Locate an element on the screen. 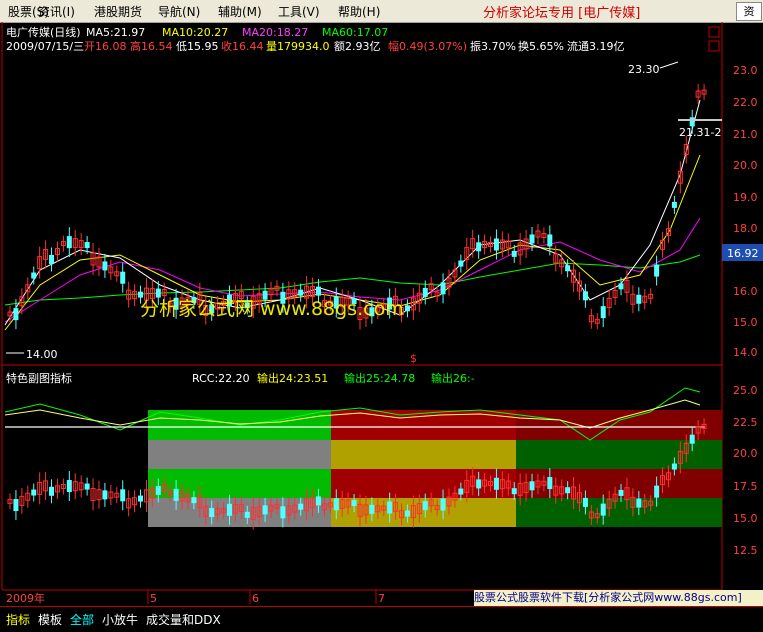 Image resolution: width=763 pixels, height=632 pixels. info-button: 资 is located at coordinates (749, 11).